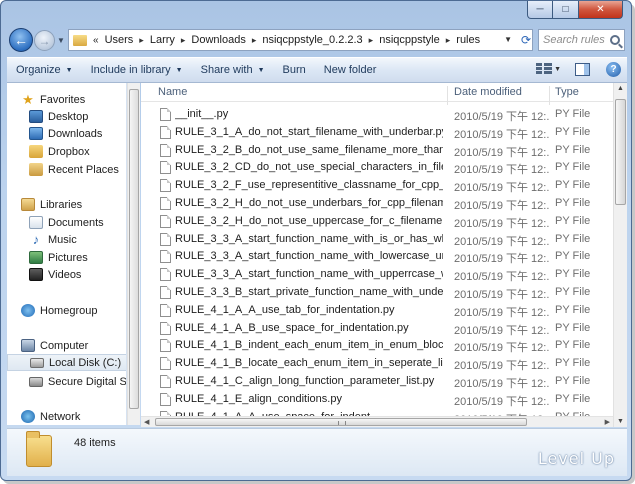  Describe the element at coordinates (64, 345) in the screenshot. I see `nav-computer-label: Computer` at that location.